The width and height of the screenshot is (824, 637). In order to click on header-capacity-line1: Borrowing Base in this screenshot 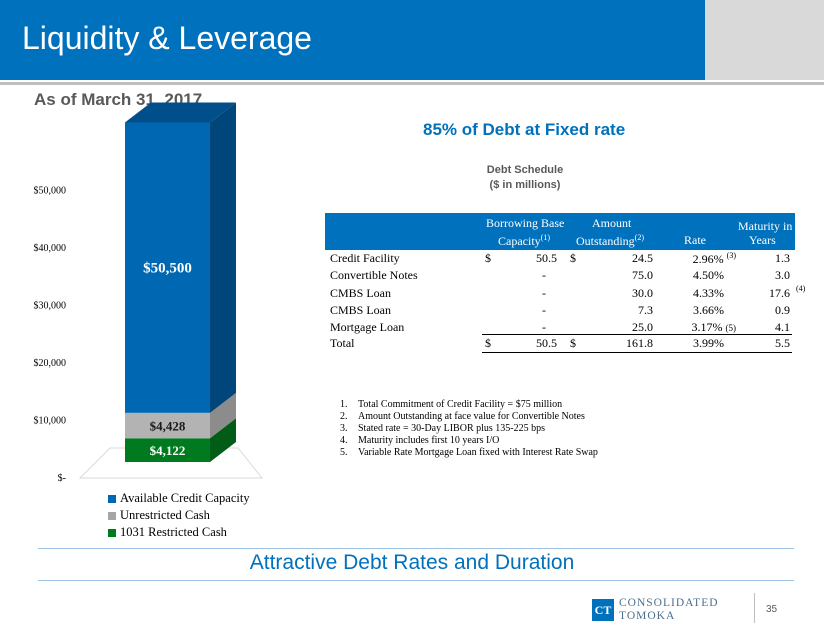, I will do `click(525, 223)`.